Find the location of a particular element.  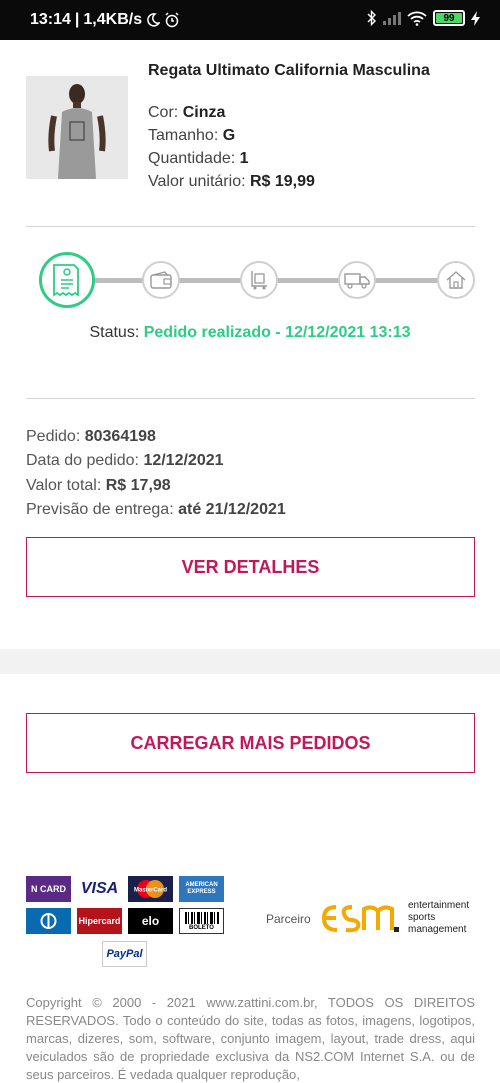

order-date-value: 12/12/2021 is located at coordinates (183, 460).